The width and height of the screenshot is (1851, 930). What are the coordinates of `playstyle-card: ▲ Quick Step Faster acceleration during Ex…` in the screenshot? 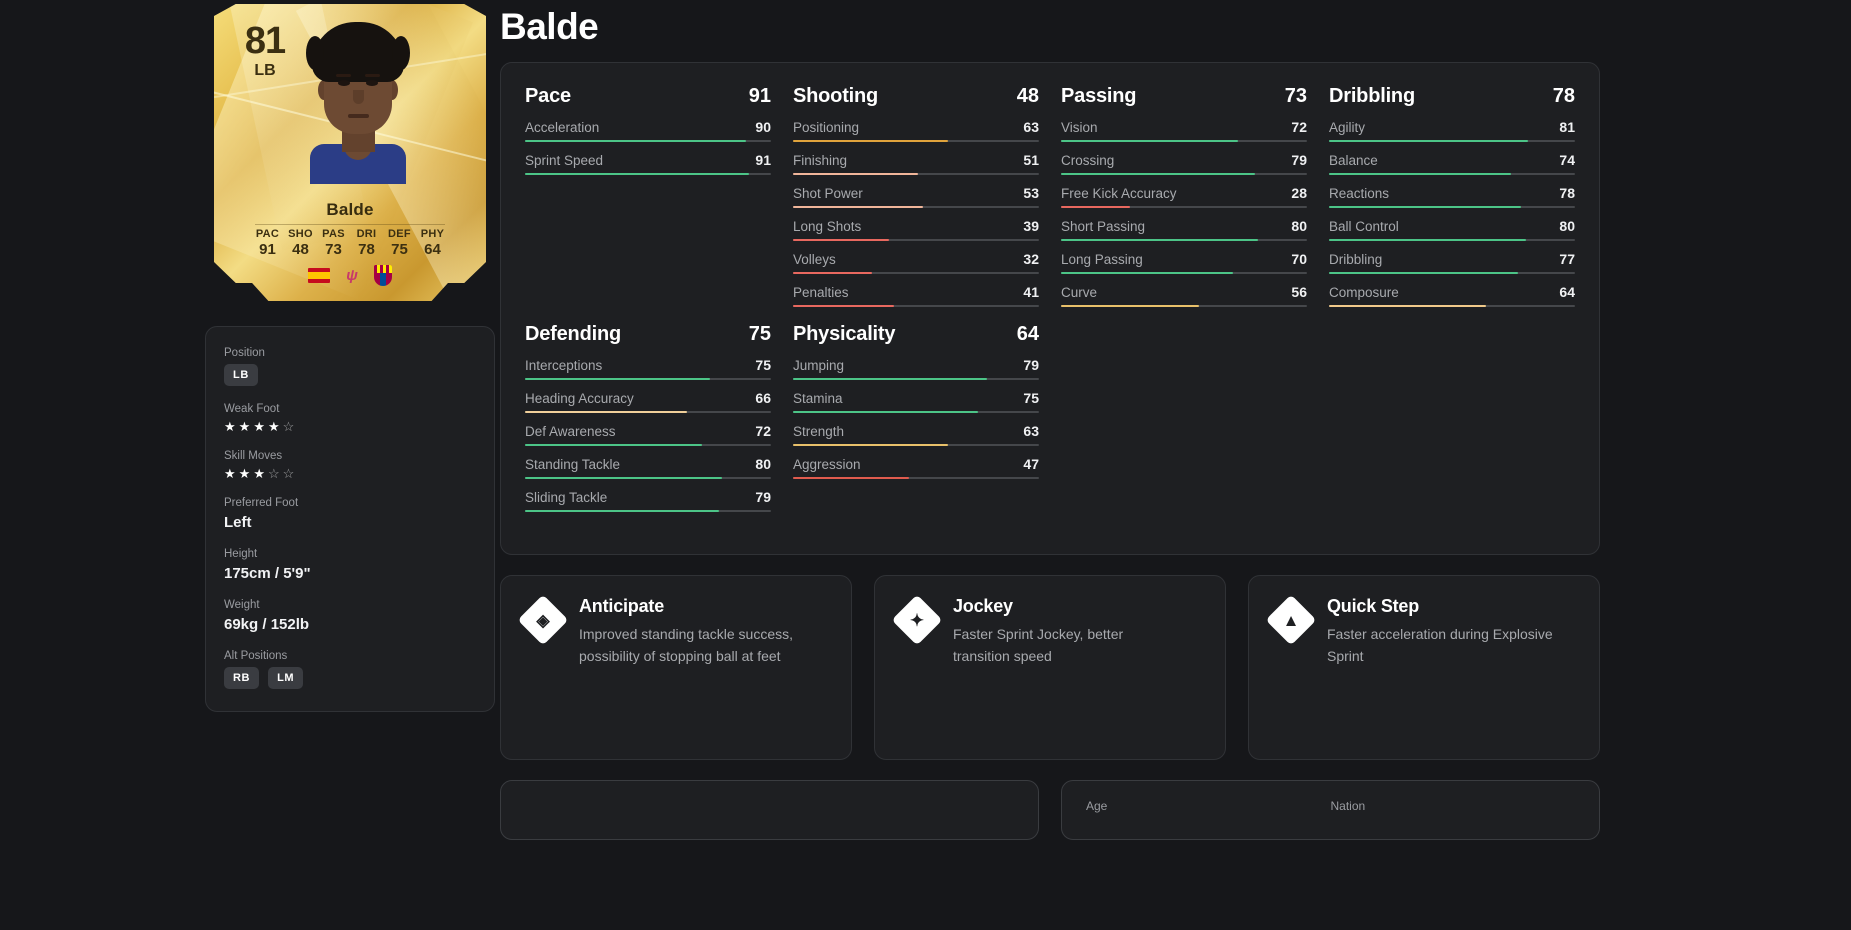 It's located at (1424, 667).